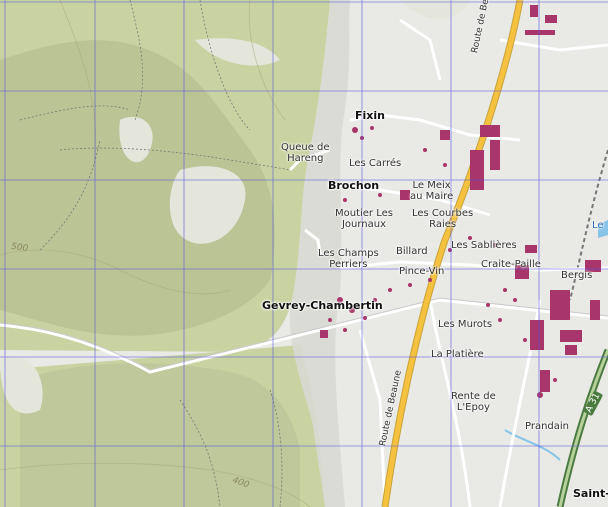 The image size is (608, 507). Describe the element at coordinates (431, 191) in the screenshot. I see `place-label-le-meix-au-maire: Le Meix au Maire` at that location.